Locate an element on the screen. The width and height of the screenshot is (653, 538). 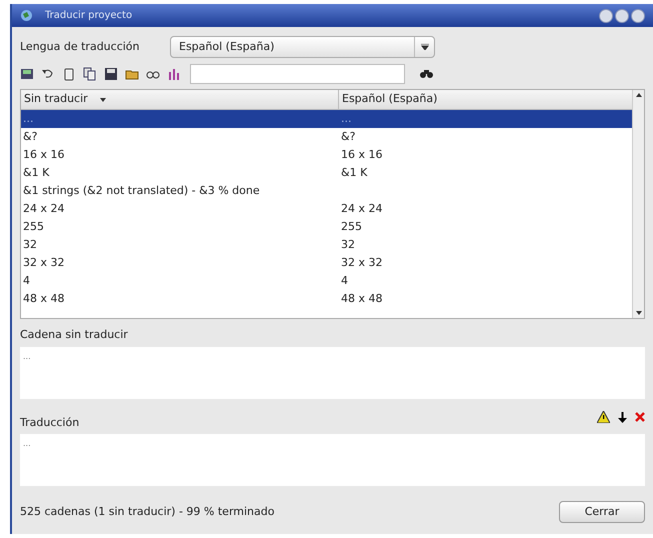
search-field is located at coordinates (297, 74).